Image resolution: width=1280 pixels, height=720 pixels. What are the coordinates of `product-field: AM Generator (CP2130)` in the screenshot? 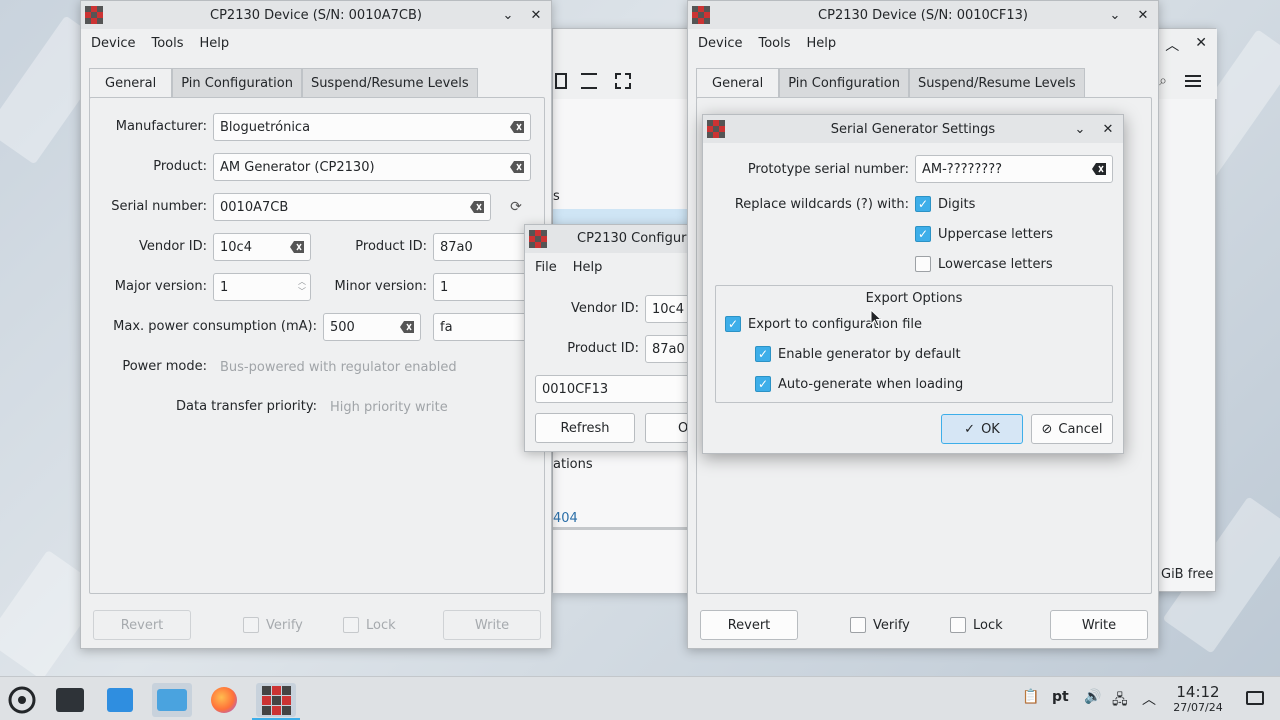 It's located at (372, 167).